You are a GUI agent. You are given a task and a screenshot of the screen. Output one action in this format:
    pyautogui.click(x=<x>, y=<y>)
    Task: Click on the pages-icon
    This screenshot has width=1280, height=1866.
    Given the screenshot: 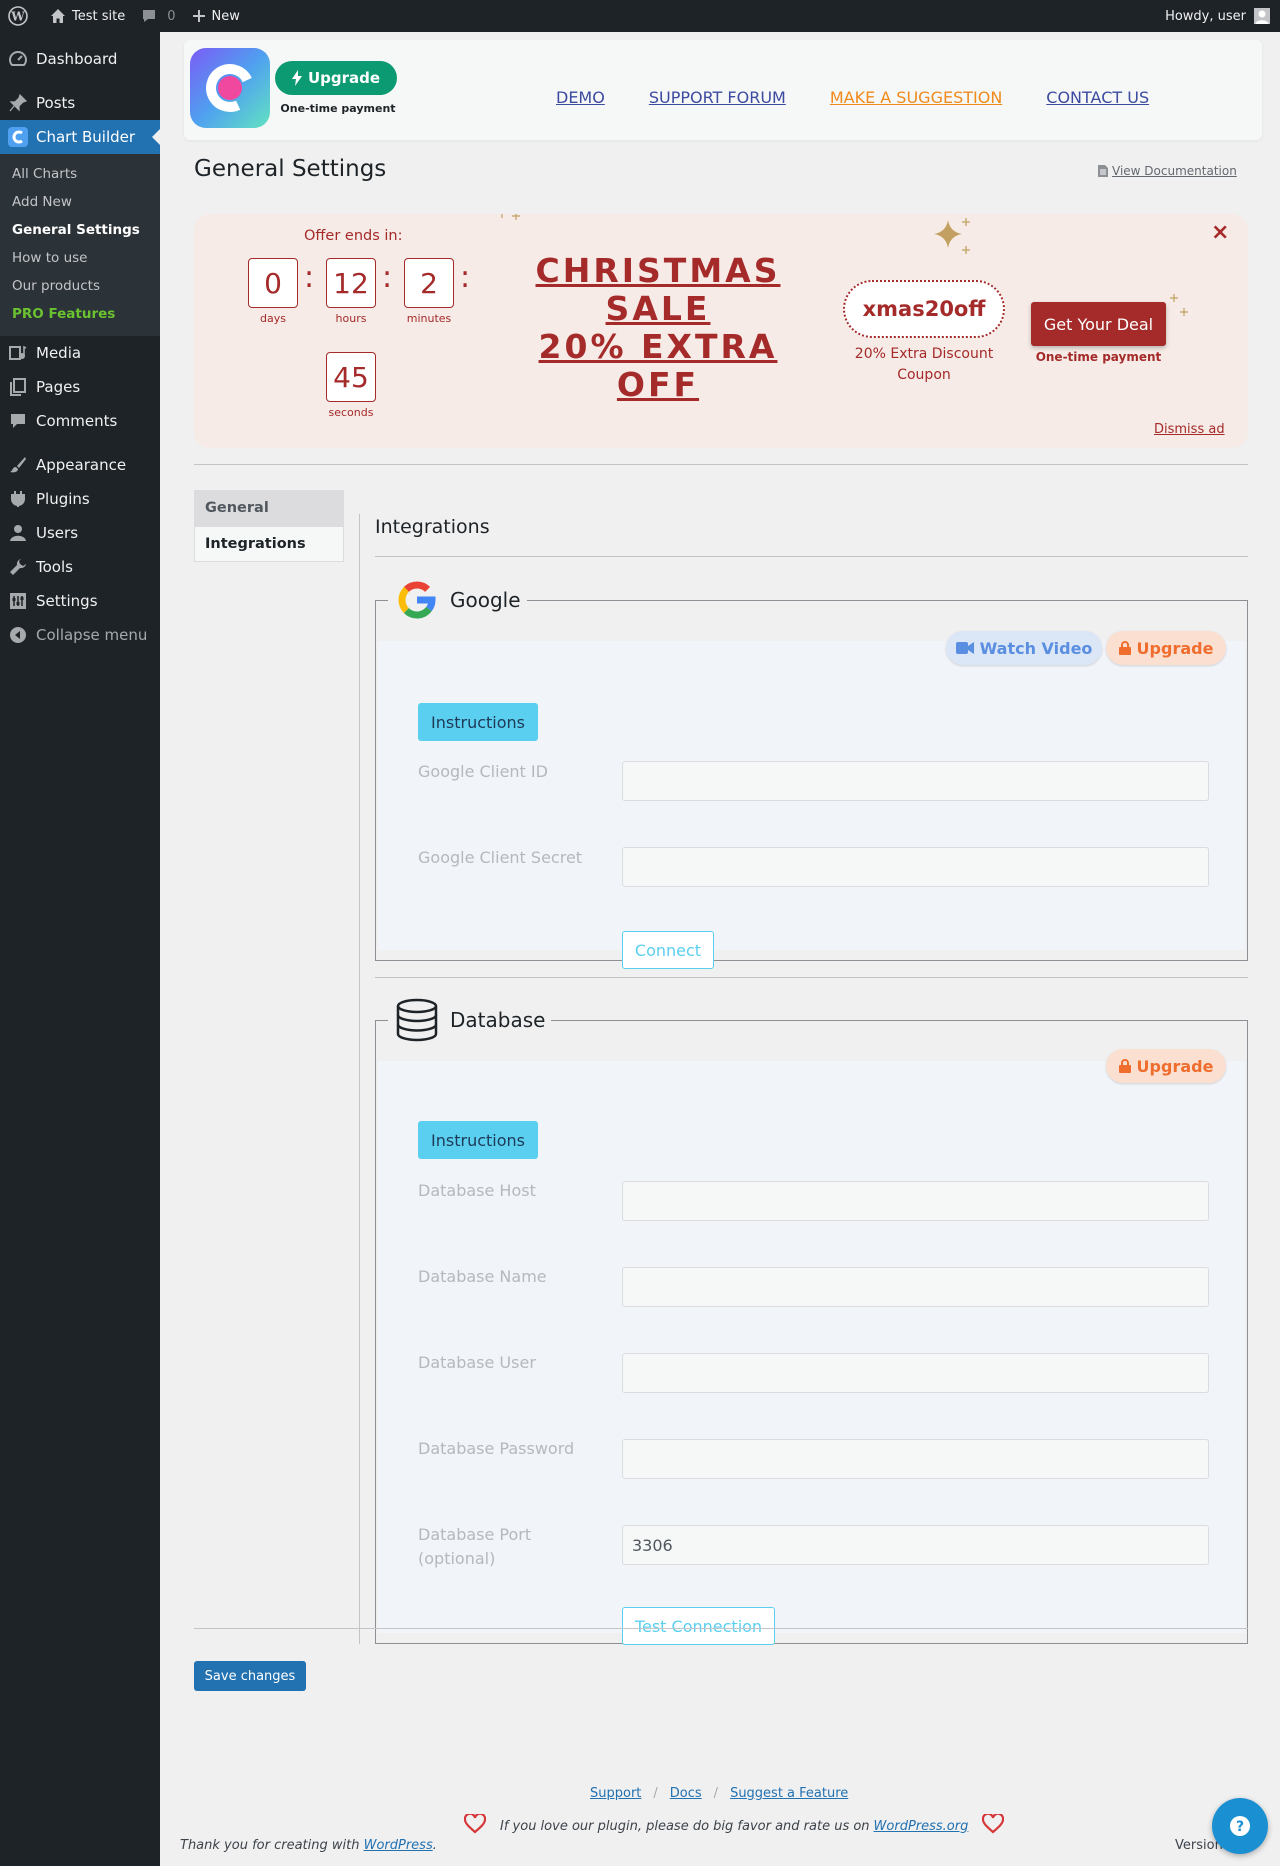 What is the action you would take?
    pyautogui.click(x=18, y=387)
    